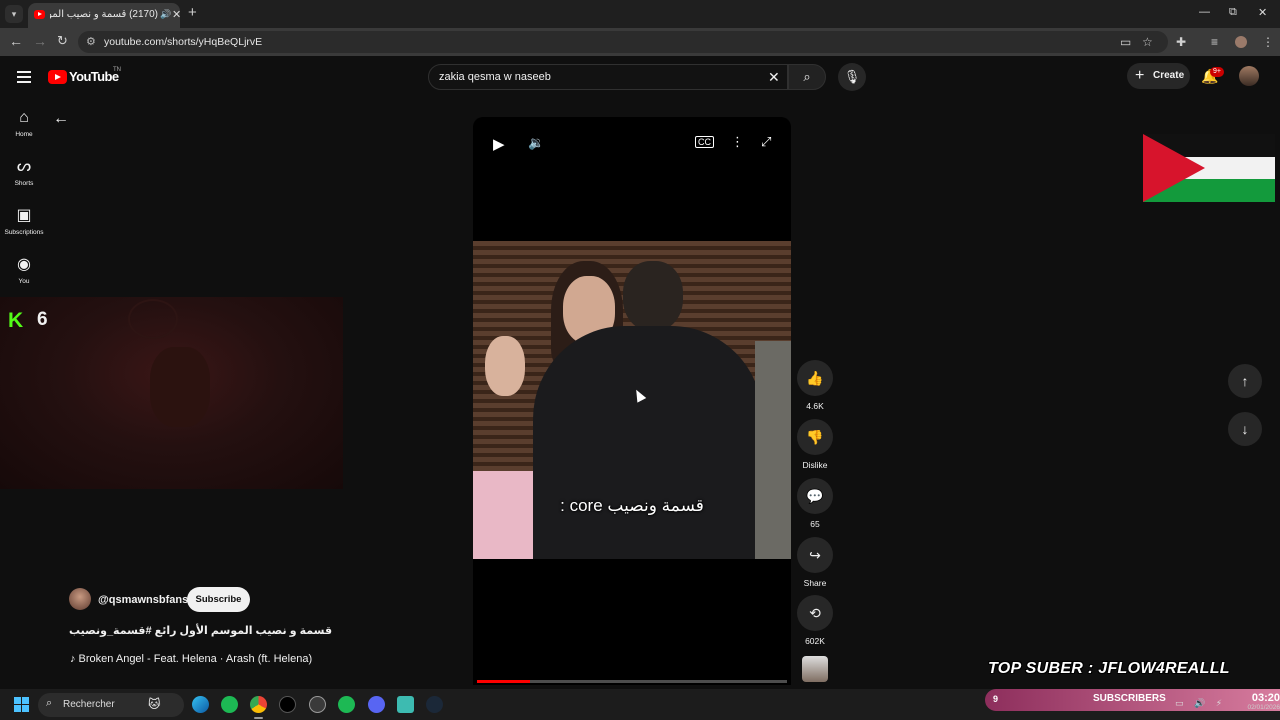 Image resolution: width=1280 pixels, height=720 pixels. Describe the element at coordinates (80, 599) in the screenshot. I see `channel-avatar` at that location.